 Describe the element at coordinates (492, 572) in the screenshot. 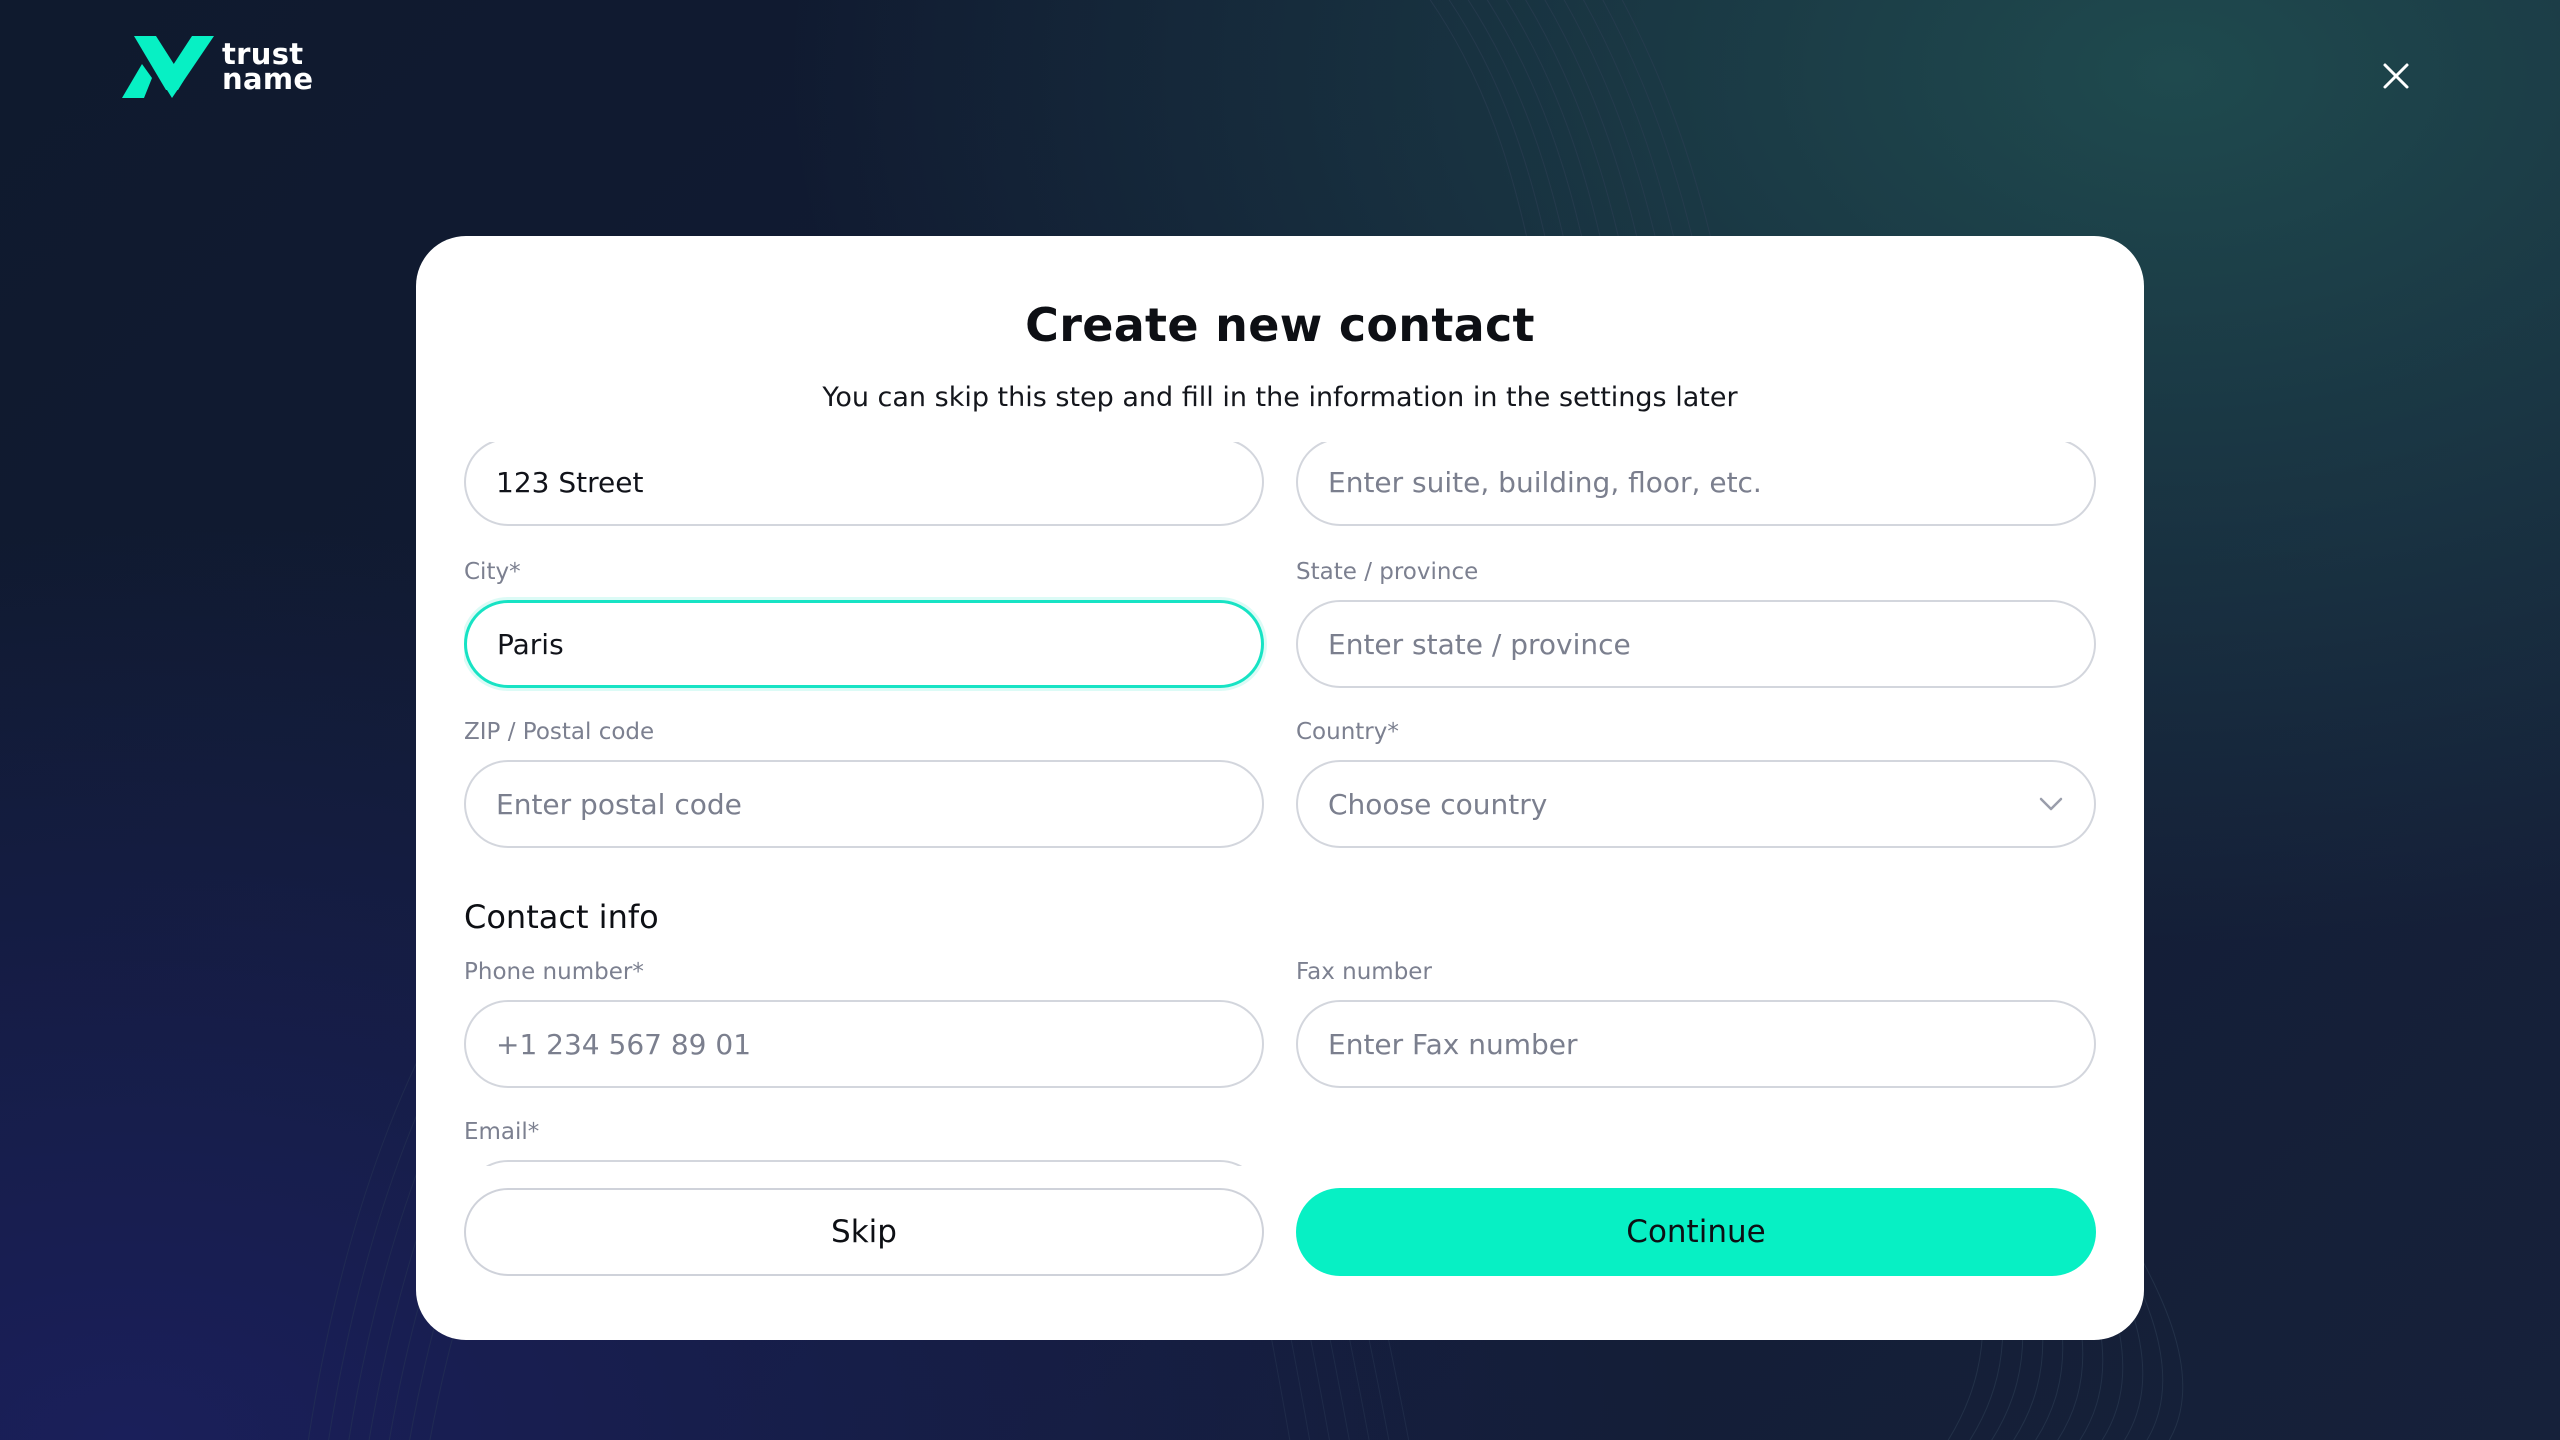

I see `city-label: City*` at that location.